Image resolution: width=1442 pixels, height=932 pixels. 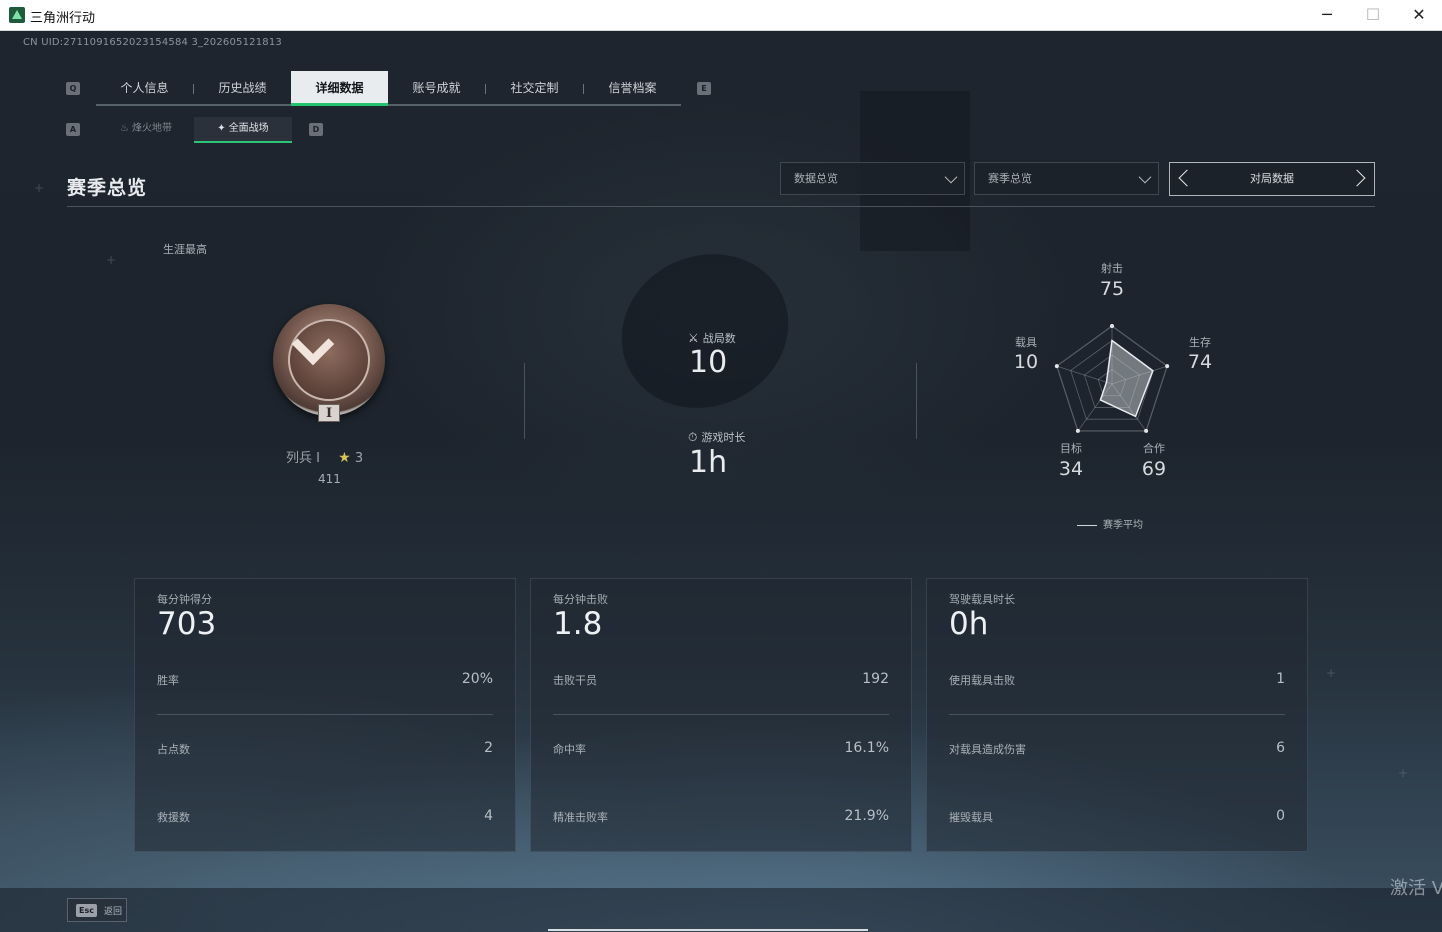 What do you see at coordinates (708, 362) in the screenshot?
I see `matches-value: 10` at bounding box center [708, 362].